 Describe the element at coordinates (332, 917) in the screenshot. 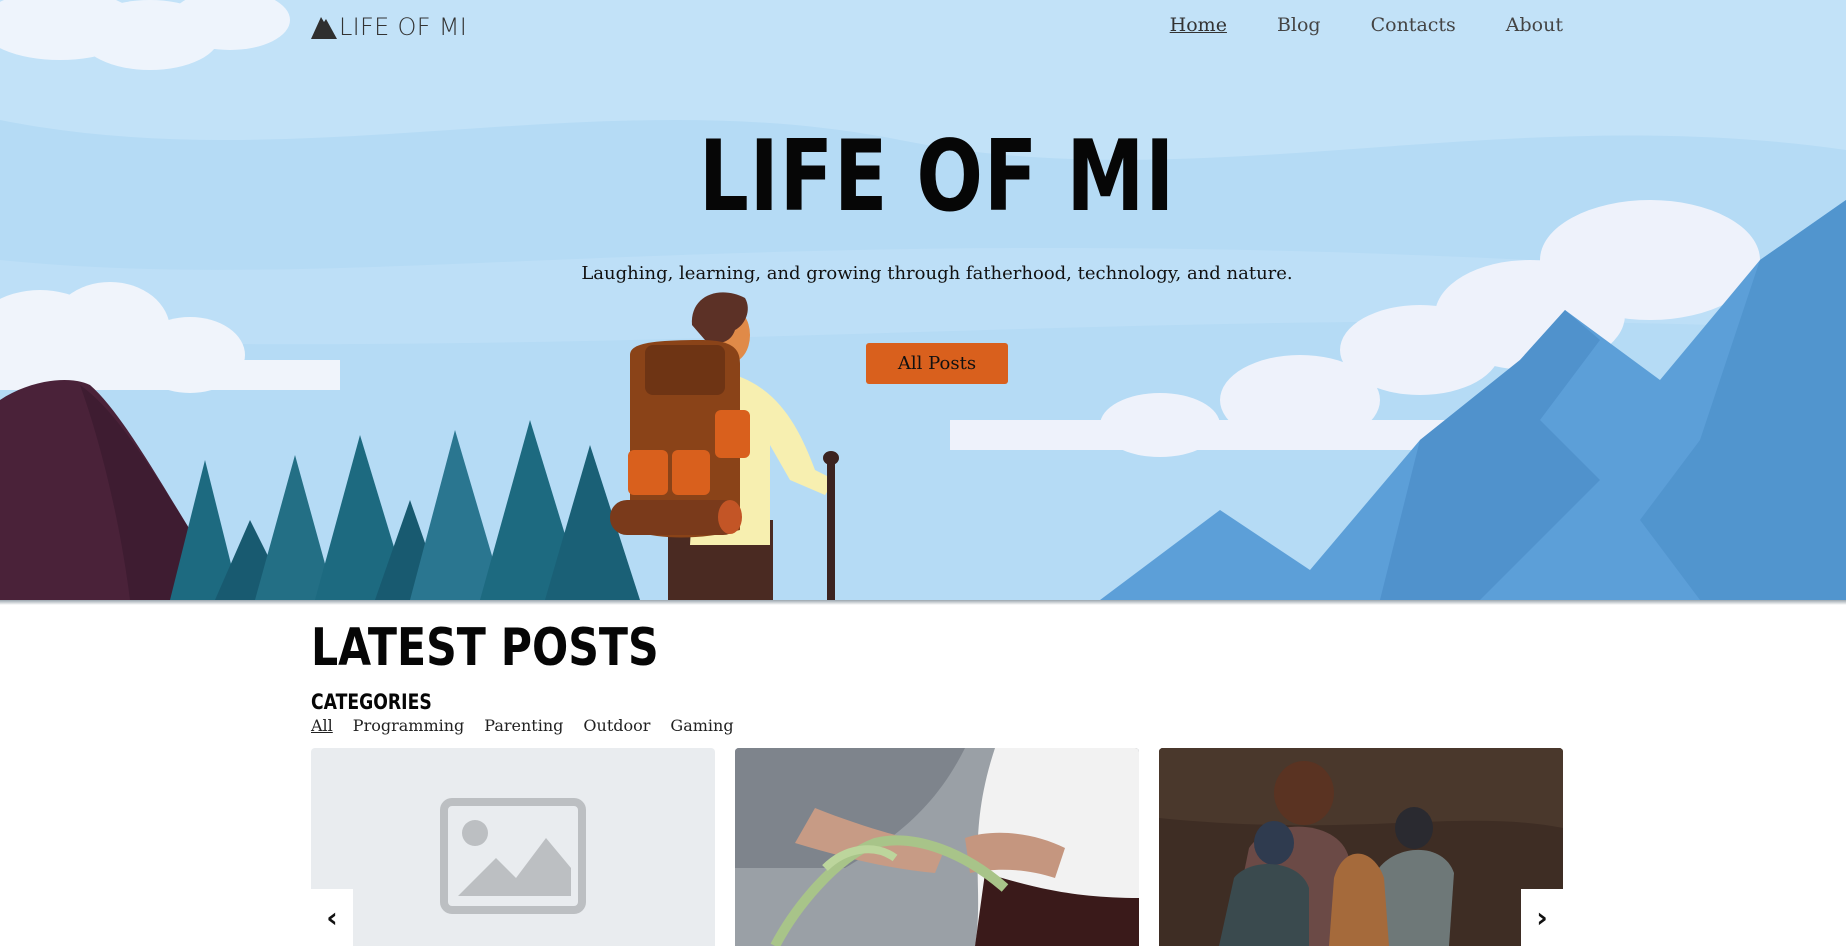

I see `carousel-prev-button: ‹` at that location.